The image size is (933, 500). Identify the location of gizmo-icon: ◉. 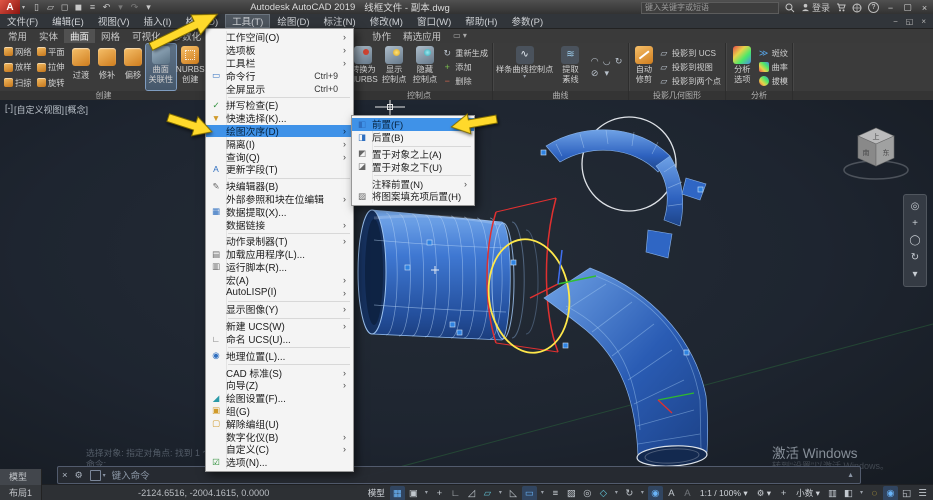
(655, 492).